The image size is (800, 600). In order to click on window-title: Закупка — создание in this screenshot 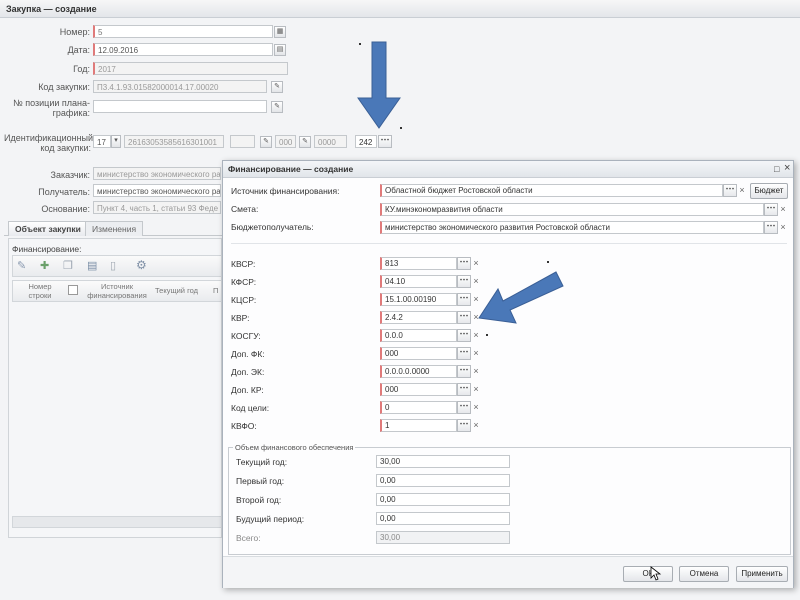, I will do `click(400, 9)`.